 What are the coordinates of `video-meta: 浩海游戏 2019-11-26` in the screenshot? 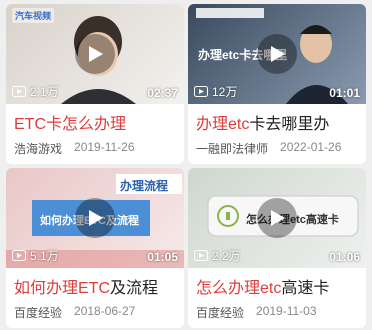 It's located at (97, 148).